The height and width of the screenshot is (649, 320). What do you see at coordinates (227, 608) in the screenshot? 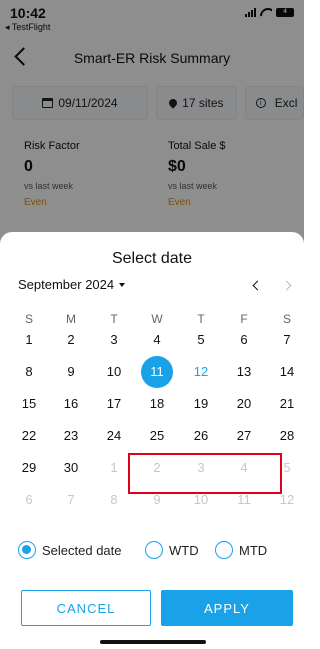
I see `apply-button: APPLY` at bounding box center [227, 608].